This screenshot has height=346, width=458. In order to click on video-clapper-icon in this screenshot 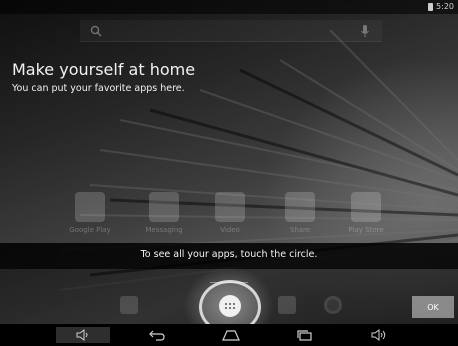, I will do `click(230, 207)`.